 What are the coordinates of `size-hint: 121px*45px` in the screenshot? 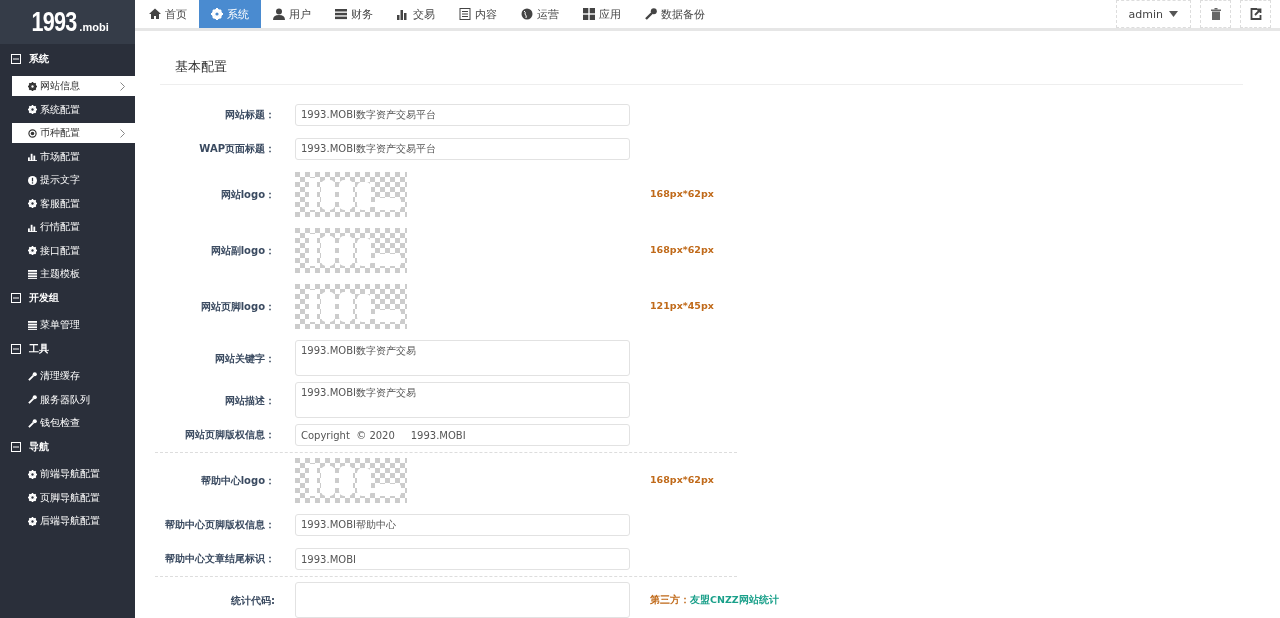 It's located at (682, 305).